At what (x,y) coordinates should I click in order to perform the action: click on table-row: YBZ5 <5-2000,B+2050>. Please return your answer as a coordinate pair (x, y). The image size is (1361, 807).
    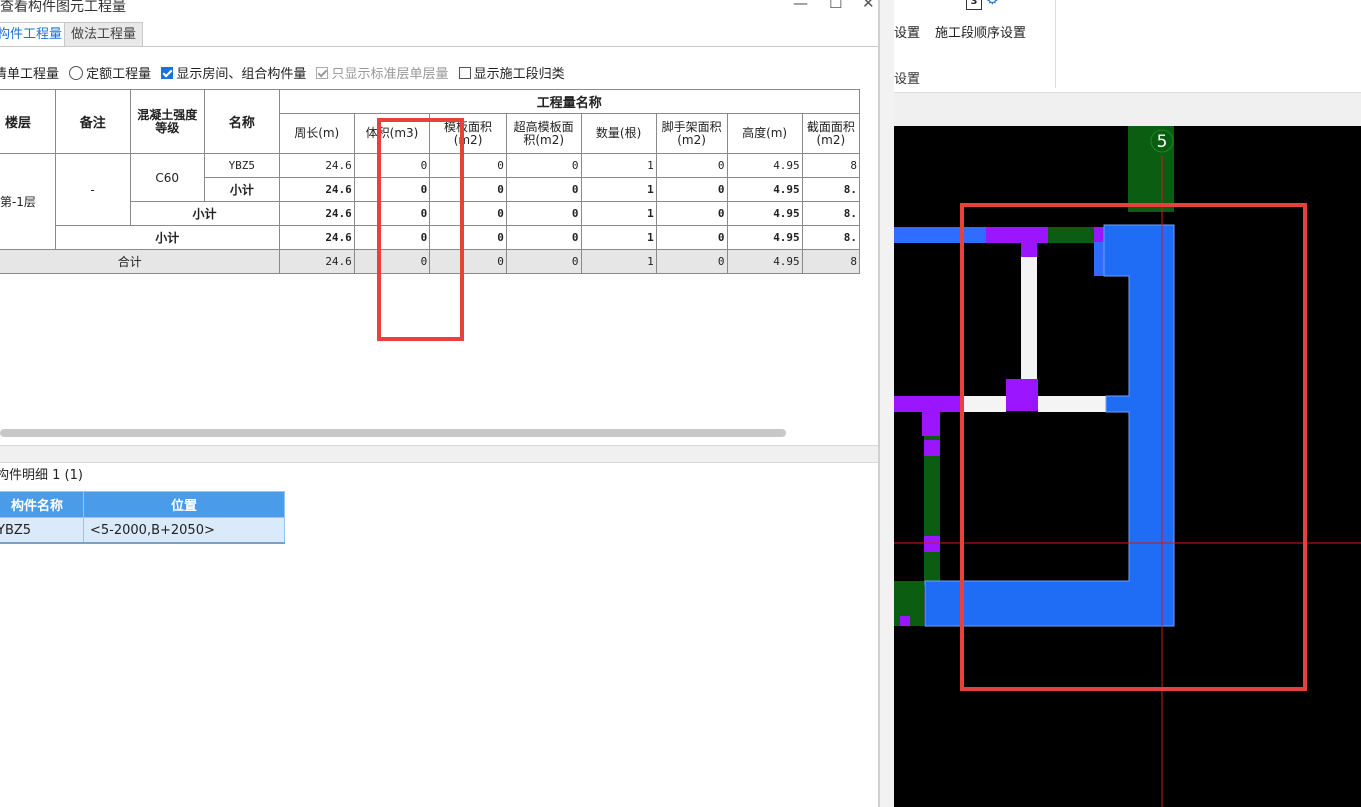
    Looking at the image, I should click on (142, 530).